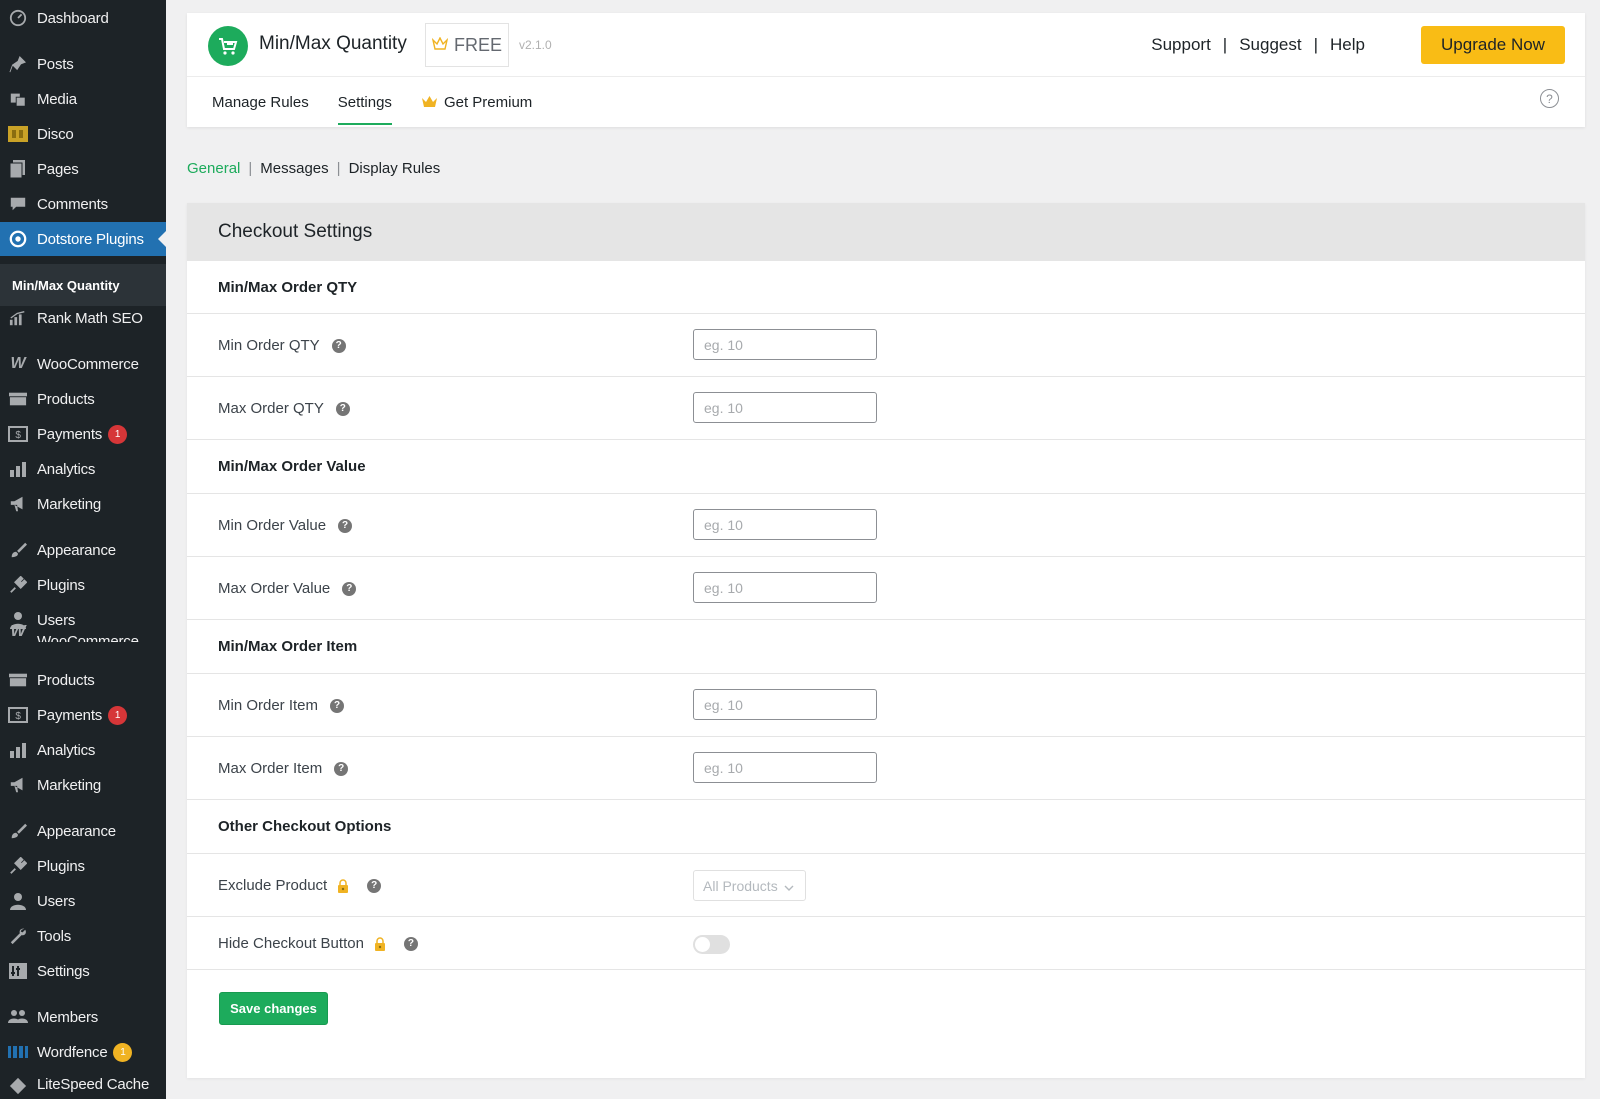  What do you see at coordinates (83, 631) in the screenshot?
I see `sidebar-item-woocommerce-2: W WooCommerce` at bounding box center [83, 631].